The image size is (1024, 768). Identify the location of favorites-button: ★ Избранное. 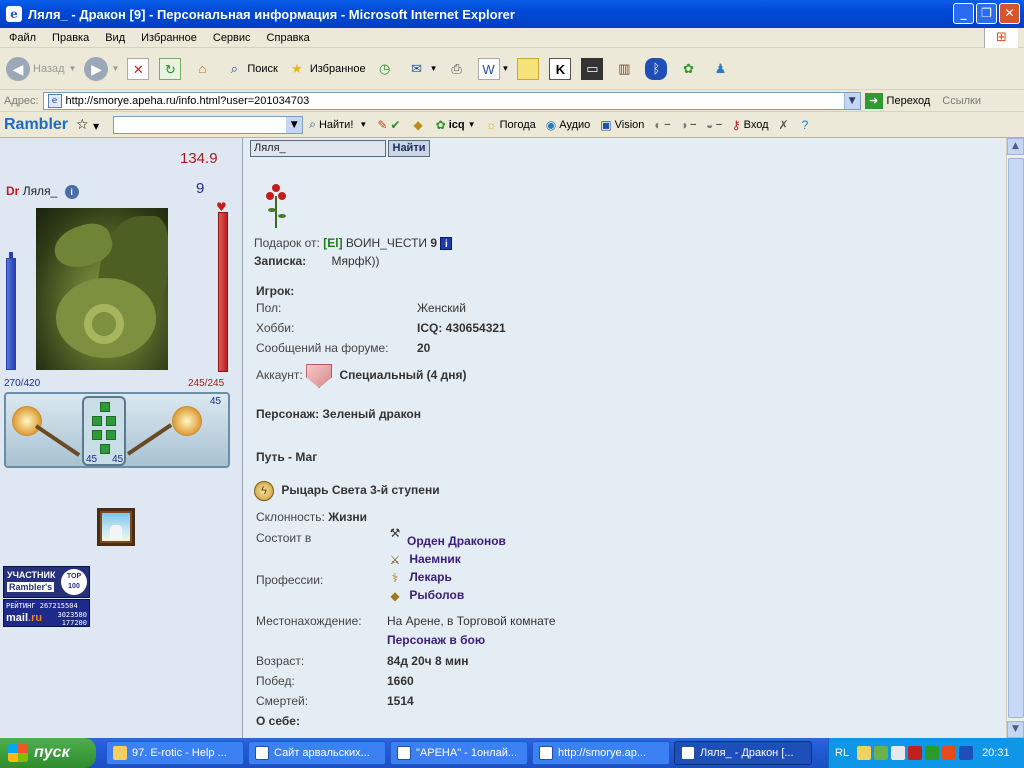
(326, 69).